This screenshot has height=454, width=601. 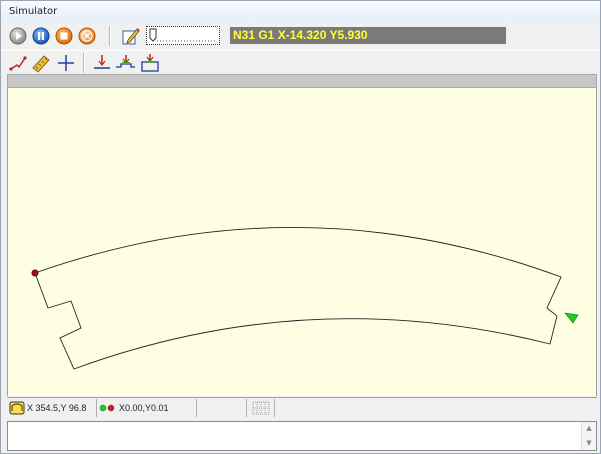 I want to click on stop-icon, so click(x=64, y=36).